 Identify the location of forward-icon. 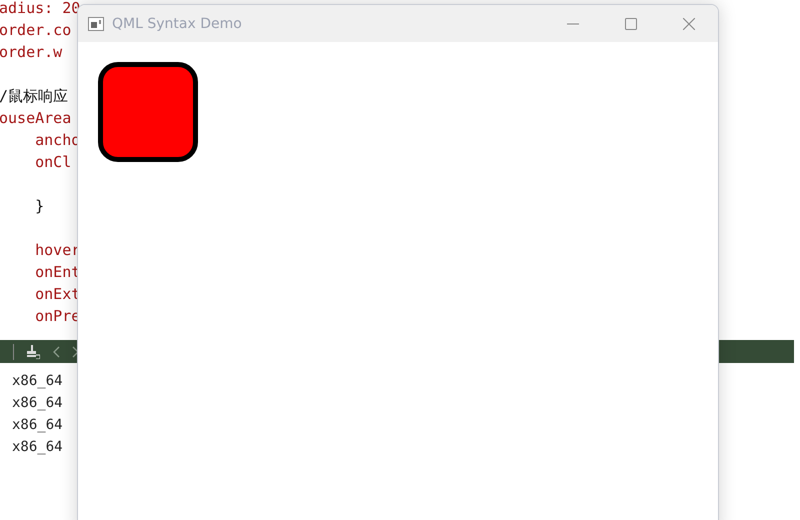
(76, 352).